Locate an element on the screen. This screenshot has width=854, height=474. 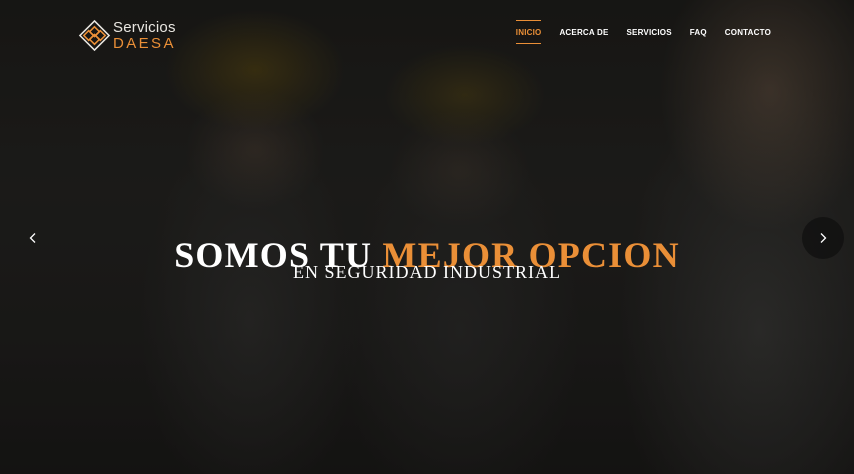
nav-item-contacto: CONTACTO is located at coordinates (748, 28).